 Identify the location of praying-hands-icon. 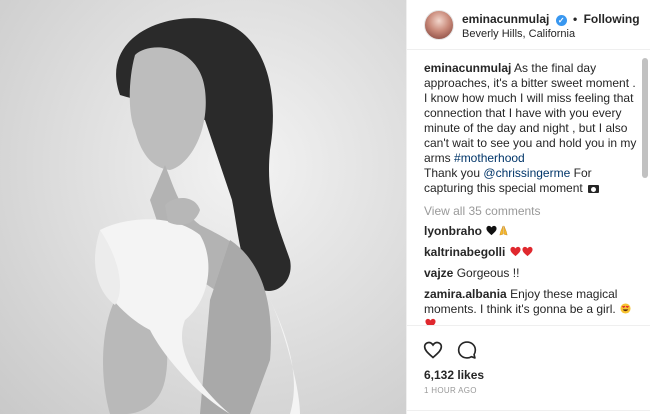
(503, 230).